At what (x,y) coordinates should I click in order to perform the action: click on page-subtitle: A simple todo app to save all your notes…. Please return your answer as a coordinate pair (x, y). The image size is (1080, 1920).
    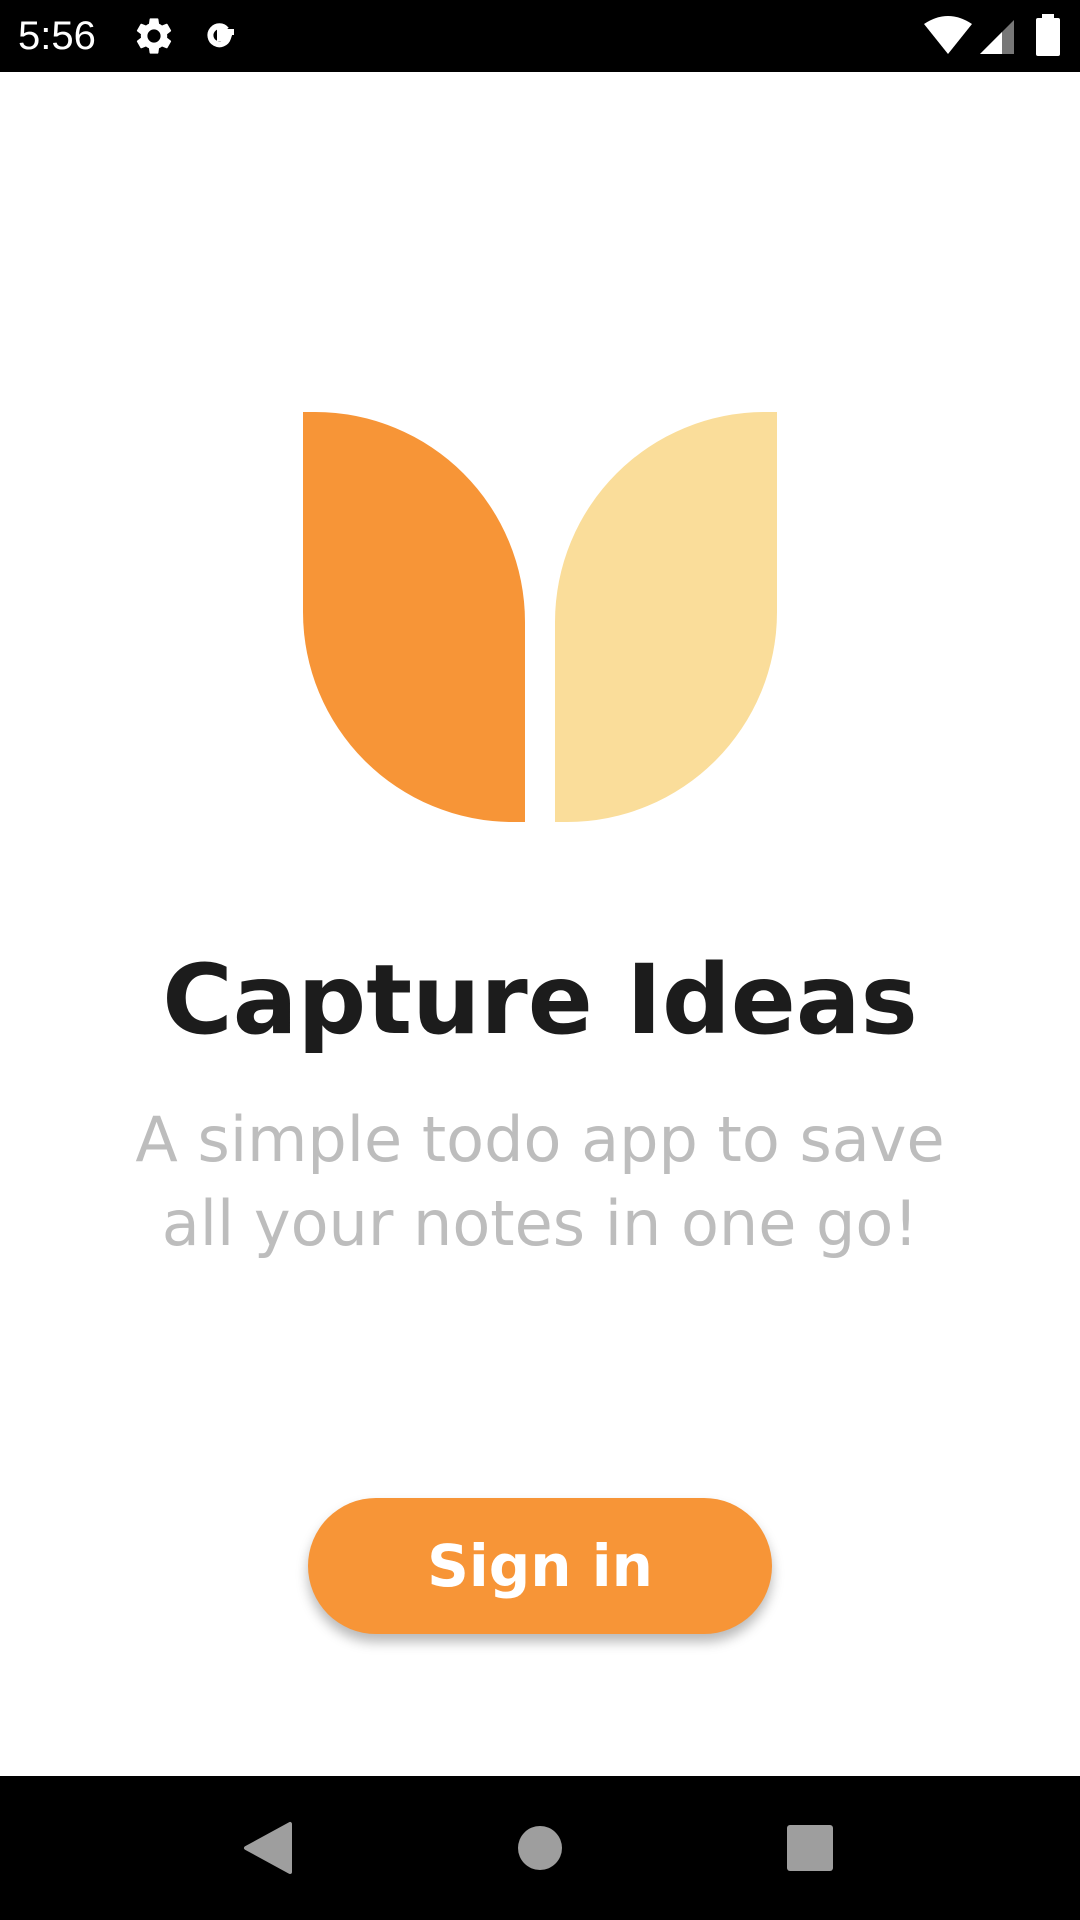
    Looking at the image, I should click on (540, 1181).